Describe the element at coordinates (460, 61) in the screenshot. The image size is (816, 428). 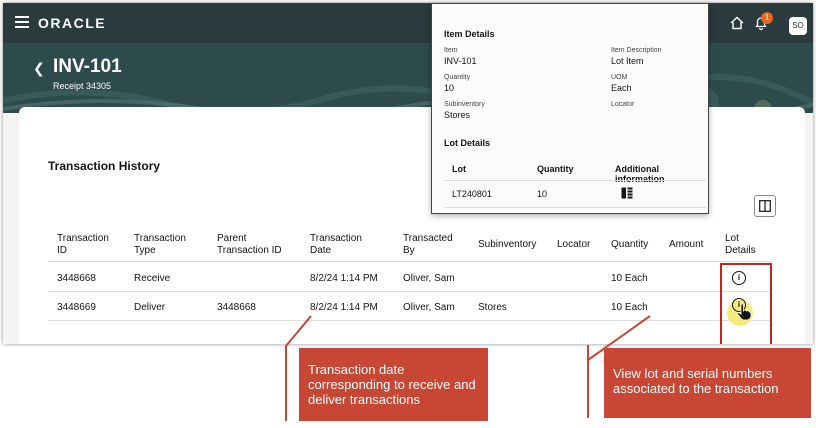
I see `item-value: INV-101` at that location.